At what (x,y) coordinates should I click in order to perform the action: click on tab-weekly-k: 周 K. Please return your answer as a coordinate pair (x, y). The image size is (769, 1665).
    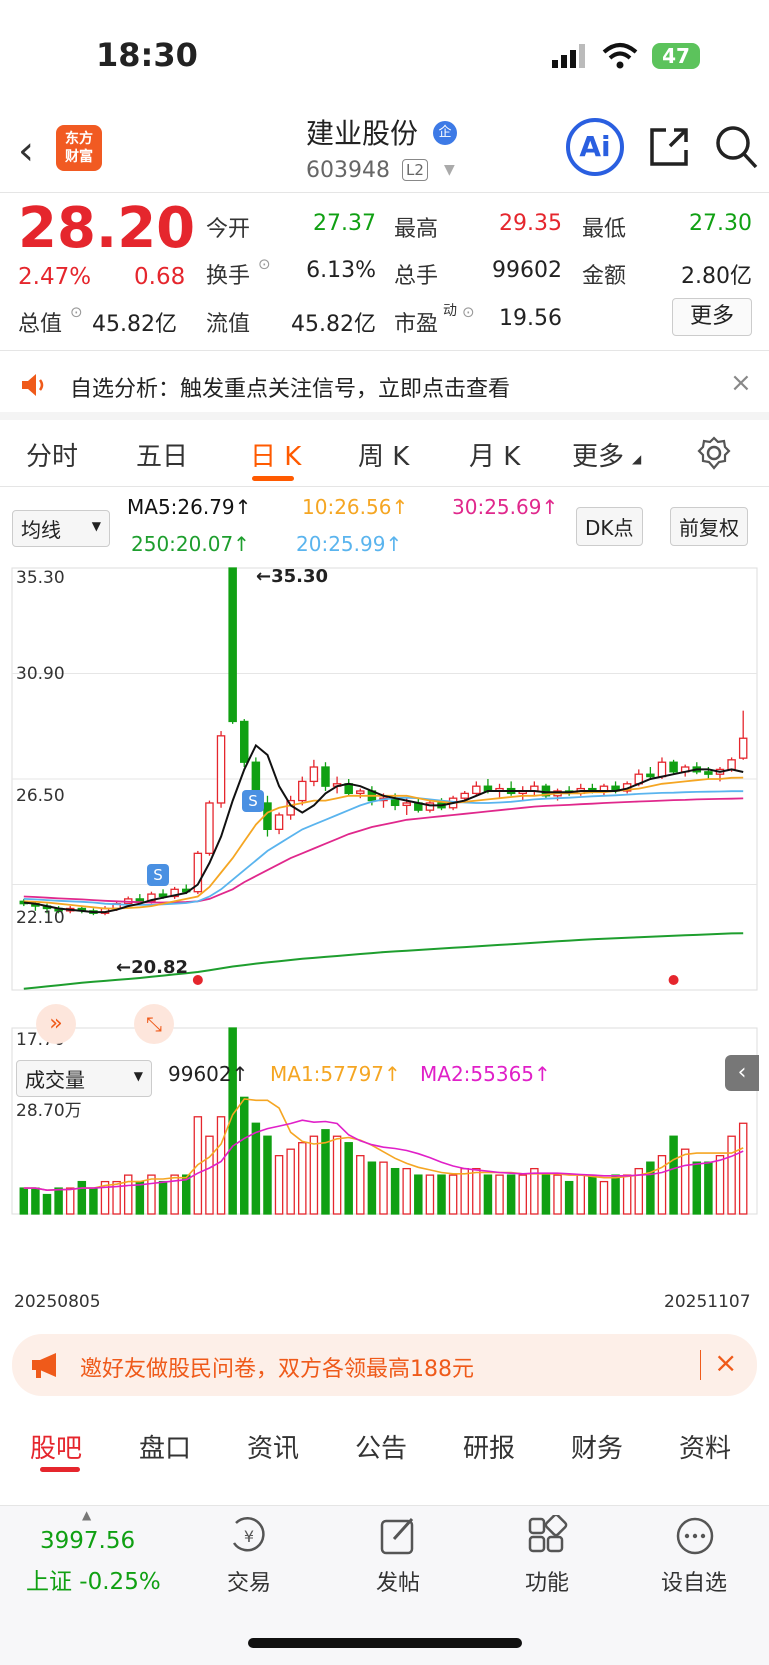
    Looking at the image, I should click on (383, 454).